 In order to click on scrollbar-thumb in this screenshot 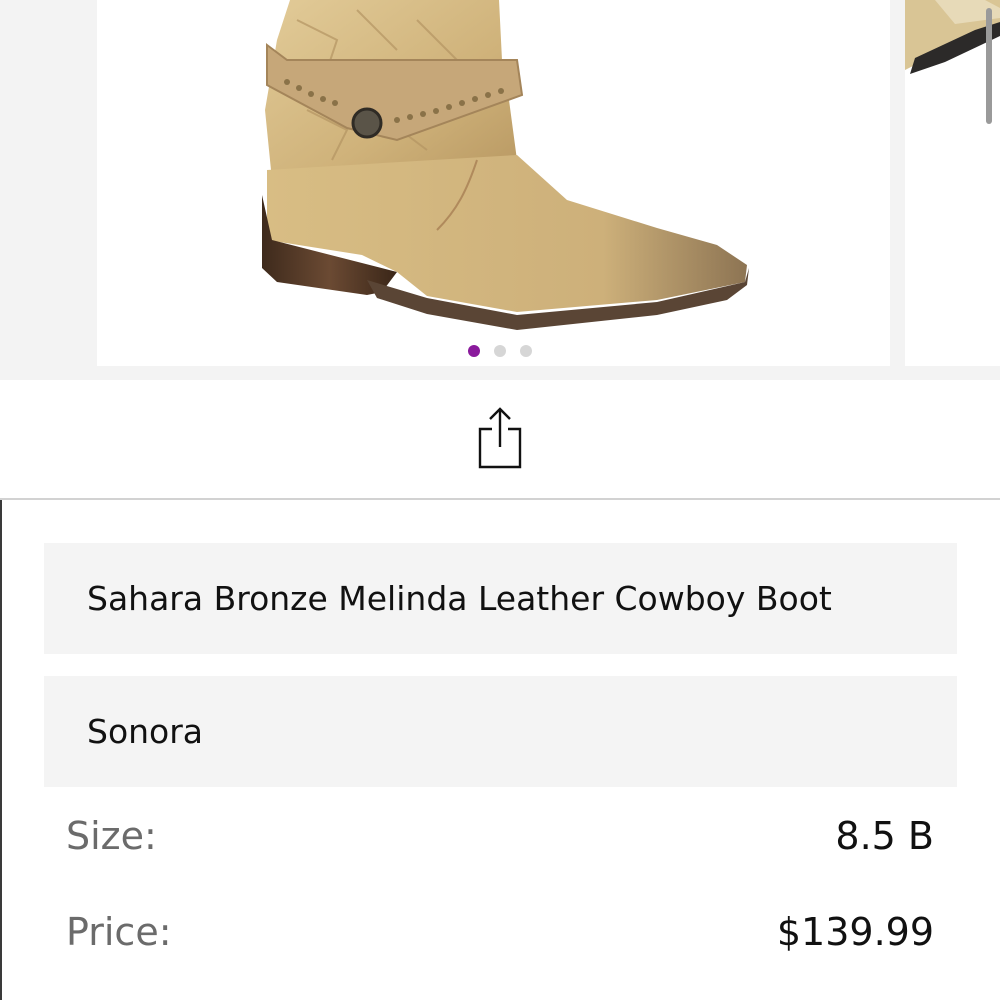, I will do `click(989, 66)`.